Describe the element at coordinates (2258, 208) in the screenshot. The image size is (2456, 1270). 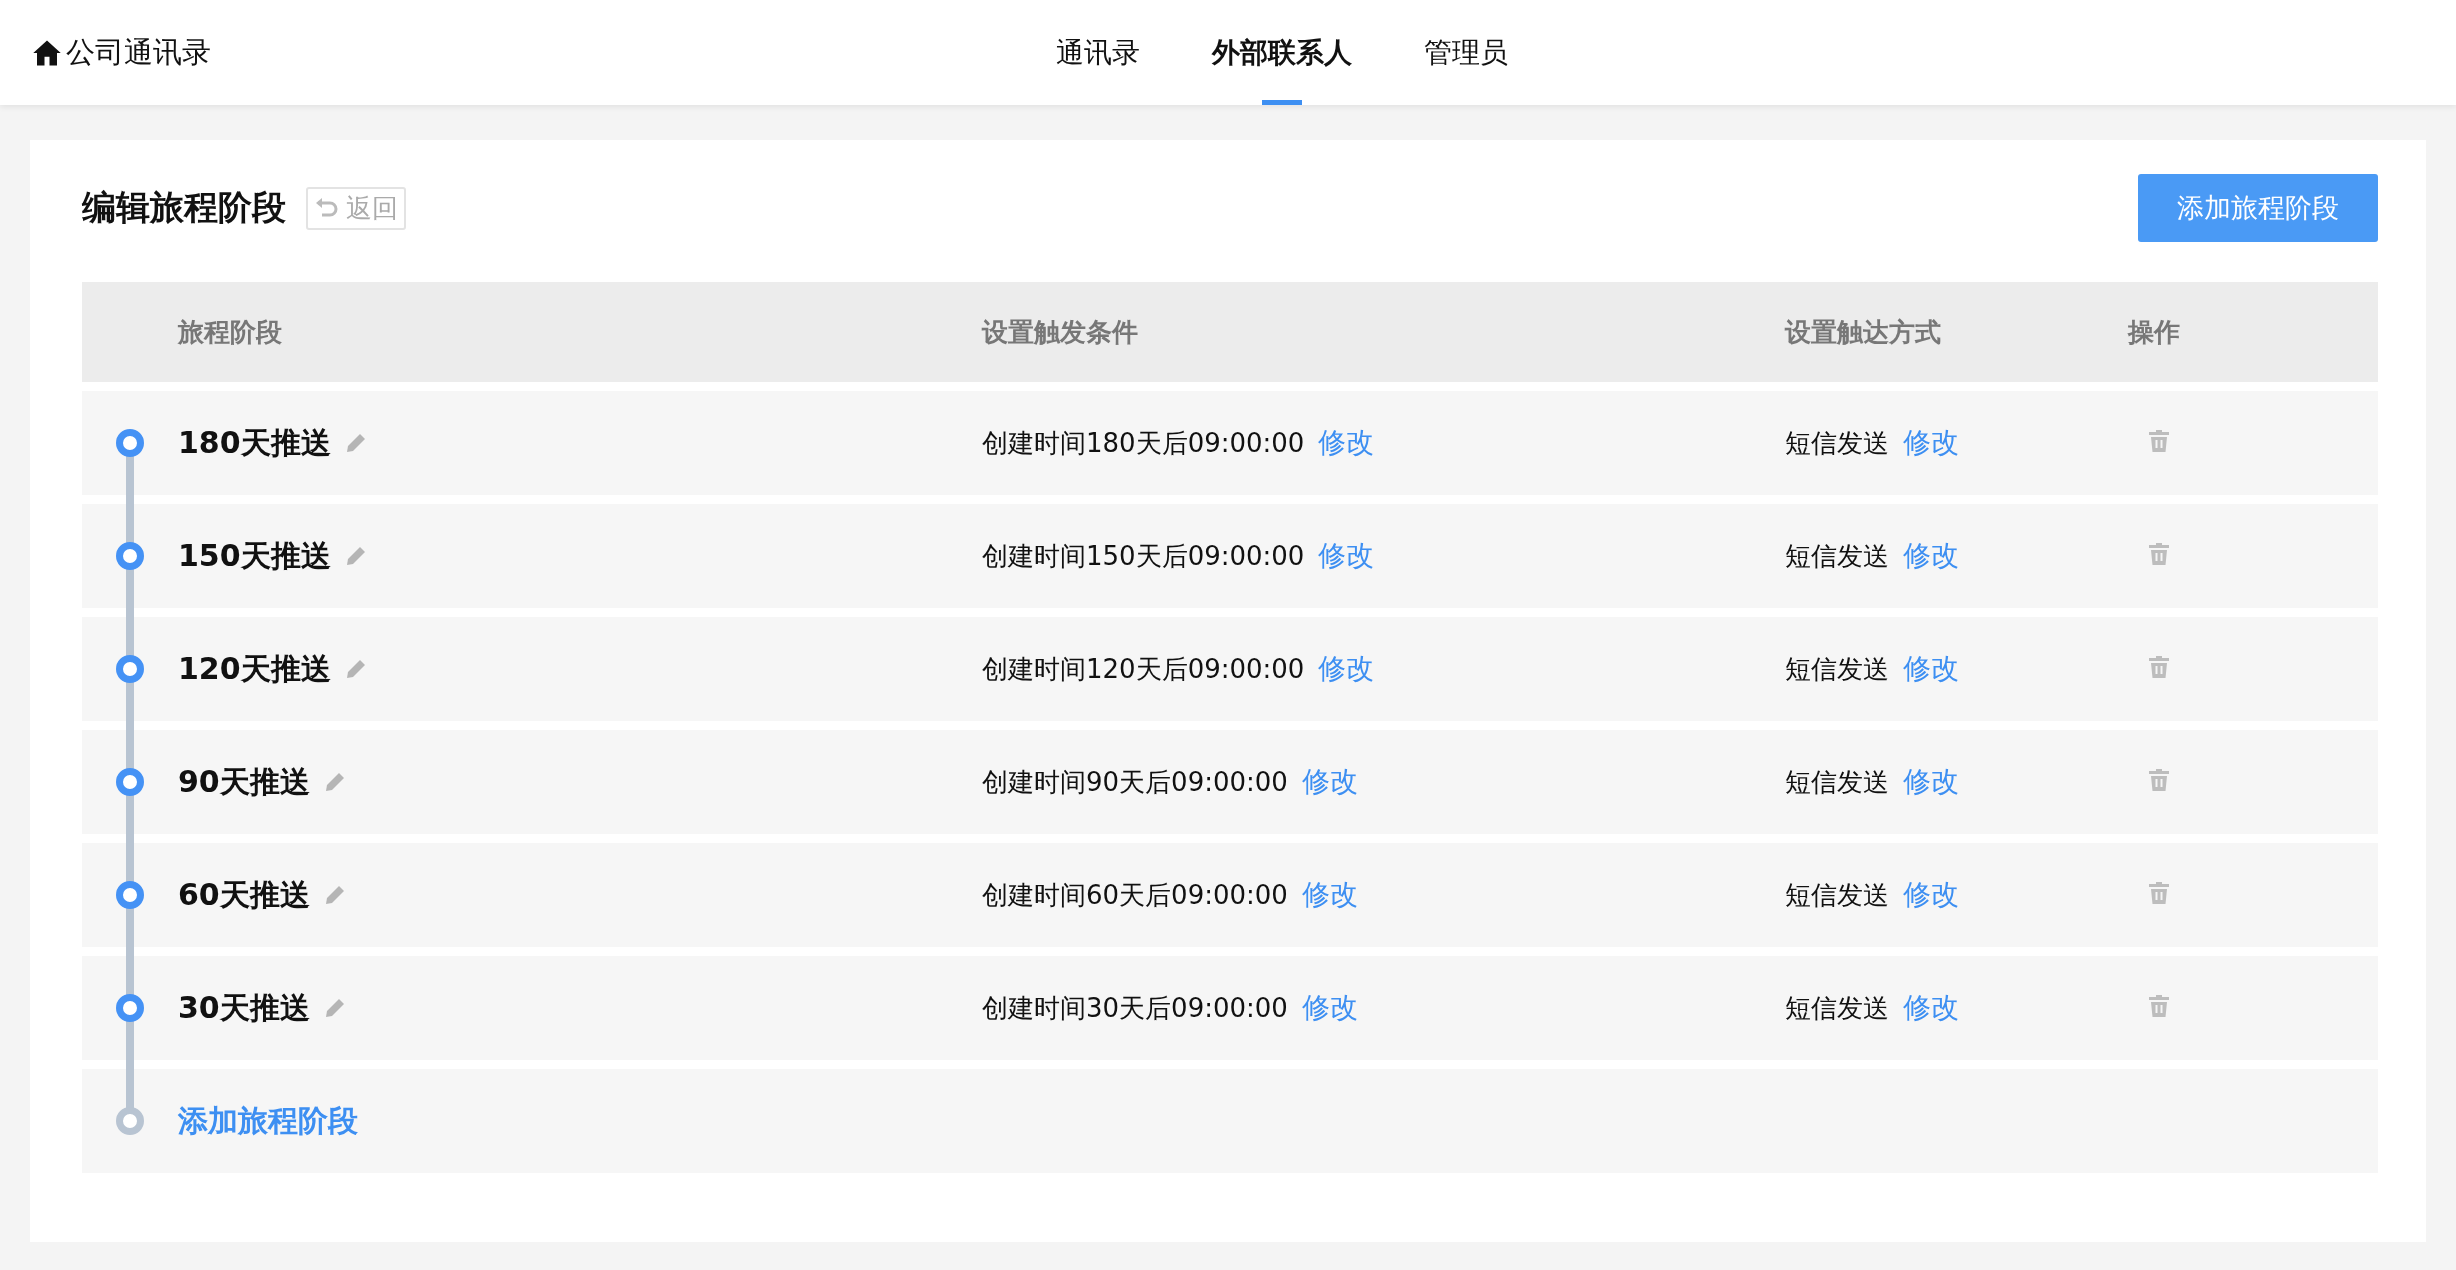
I see `add-stage-button: 添加旅程阶段` at that location.